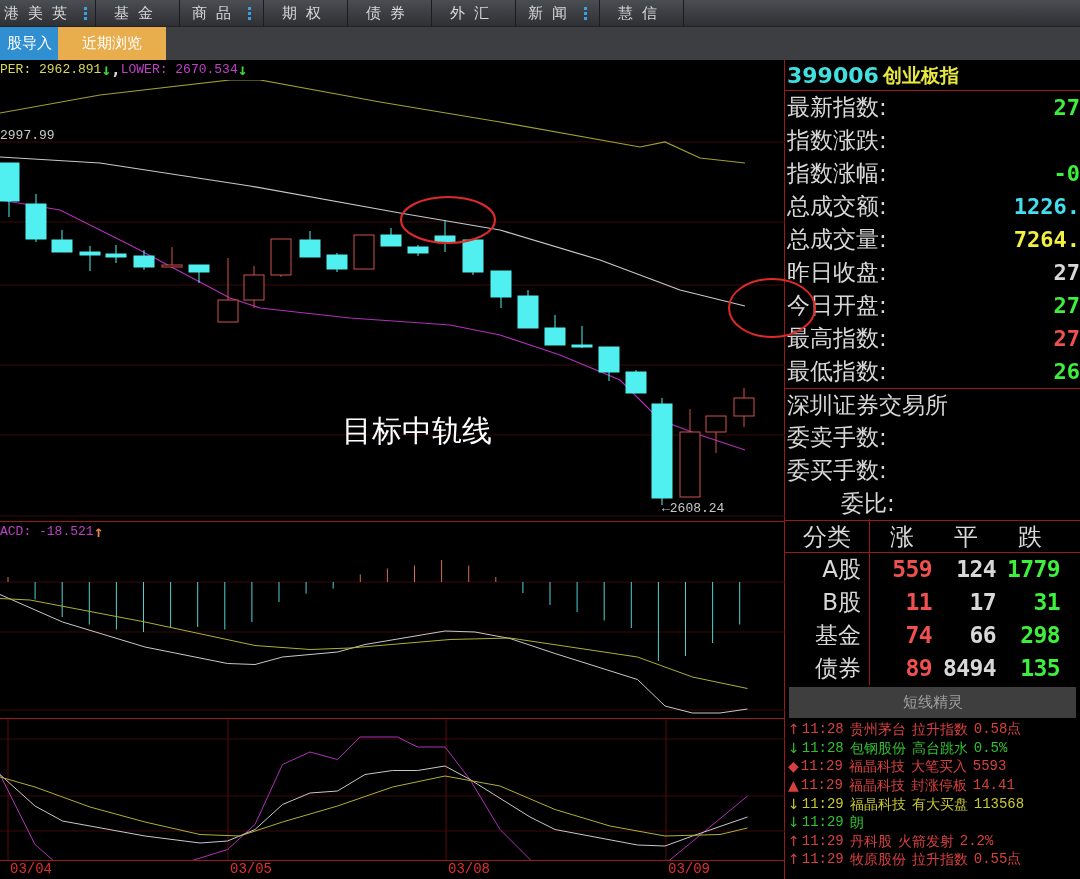 The image size is (1080, 879). What do you see at coordinates (856, 822) in the screenshot?
I see `stock-name: 朗` at bounding box center [856, 822].